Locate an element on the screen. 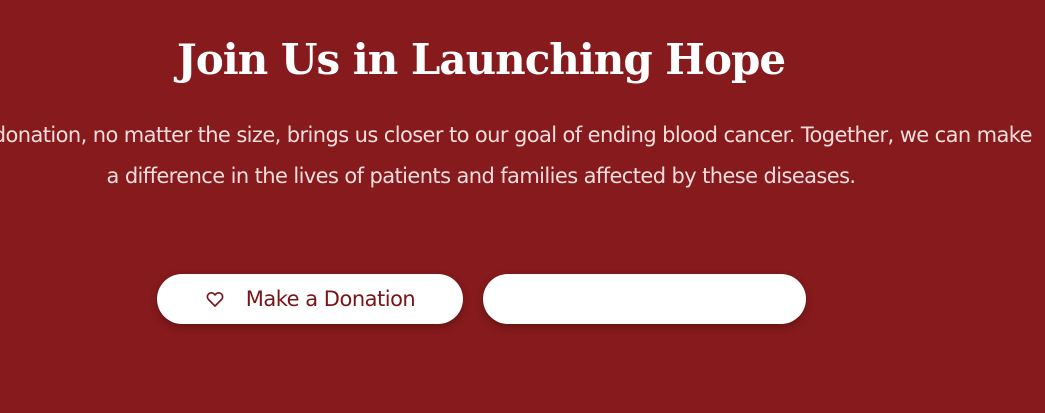  section-title: Join Us in Launching Hope is located at coordinates (481, 59).